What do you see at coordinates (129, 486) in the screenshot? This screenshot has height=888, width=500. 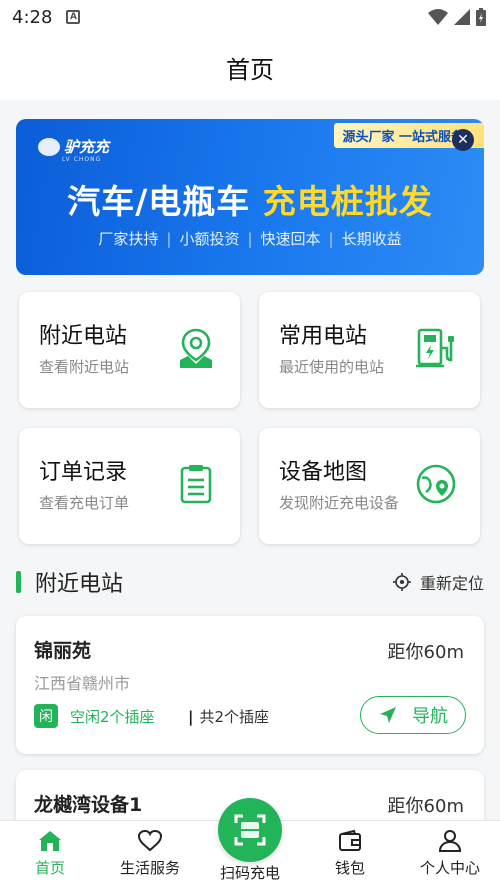 I see `feature-order-records: 订单记录 查看充电订单` at bounding box center [129, 486].